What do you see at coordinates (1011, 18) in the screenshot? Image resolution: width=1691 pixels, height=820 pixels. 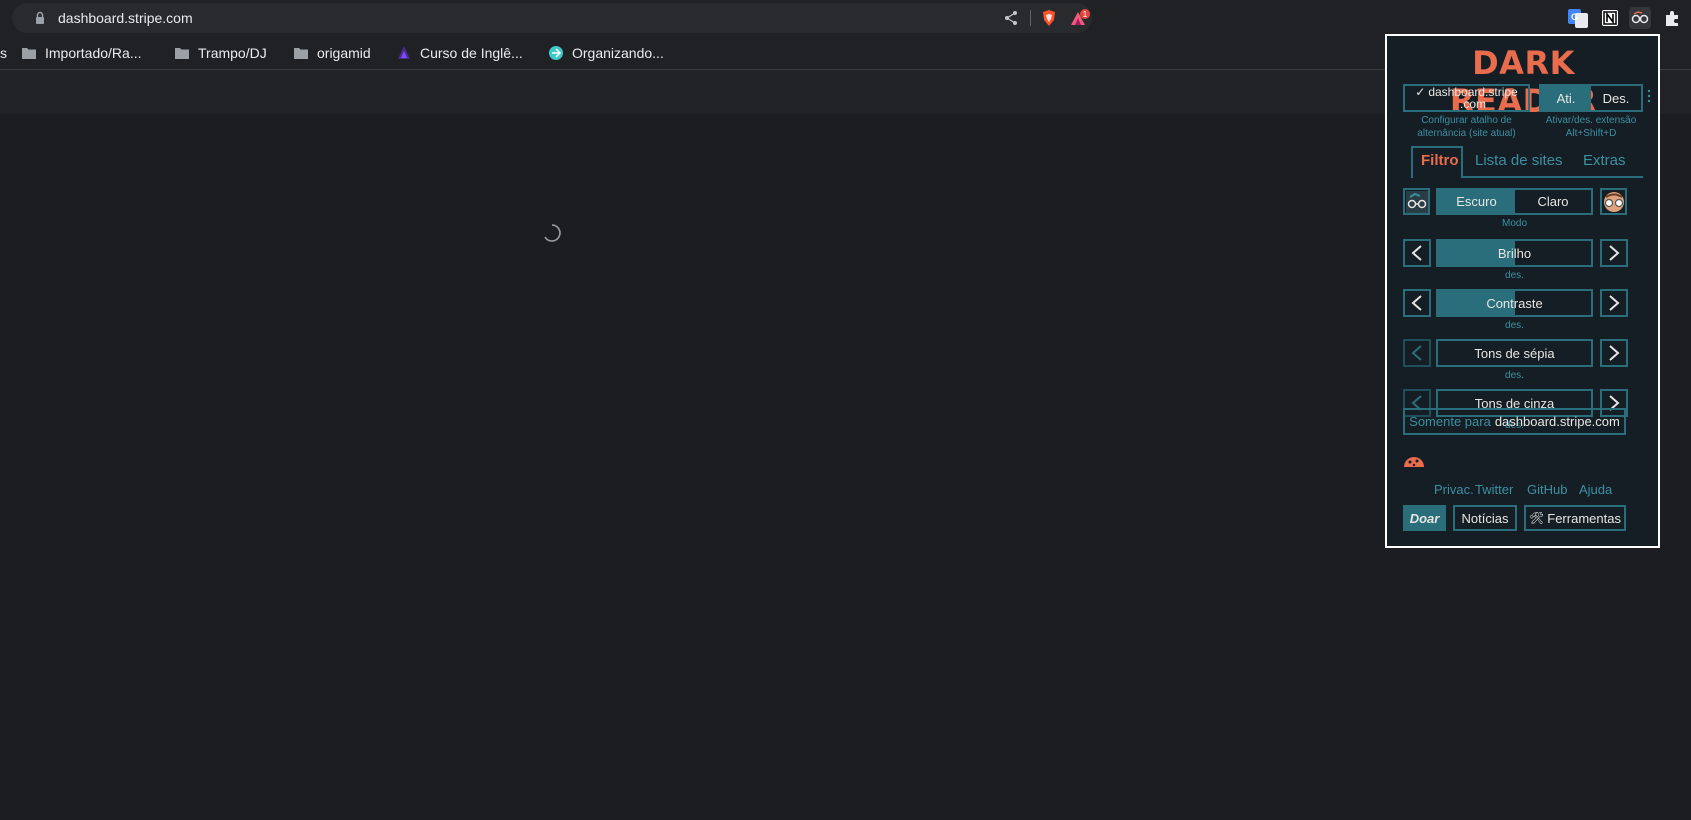 I see `share-icon` at bounding box center [1011, 18].